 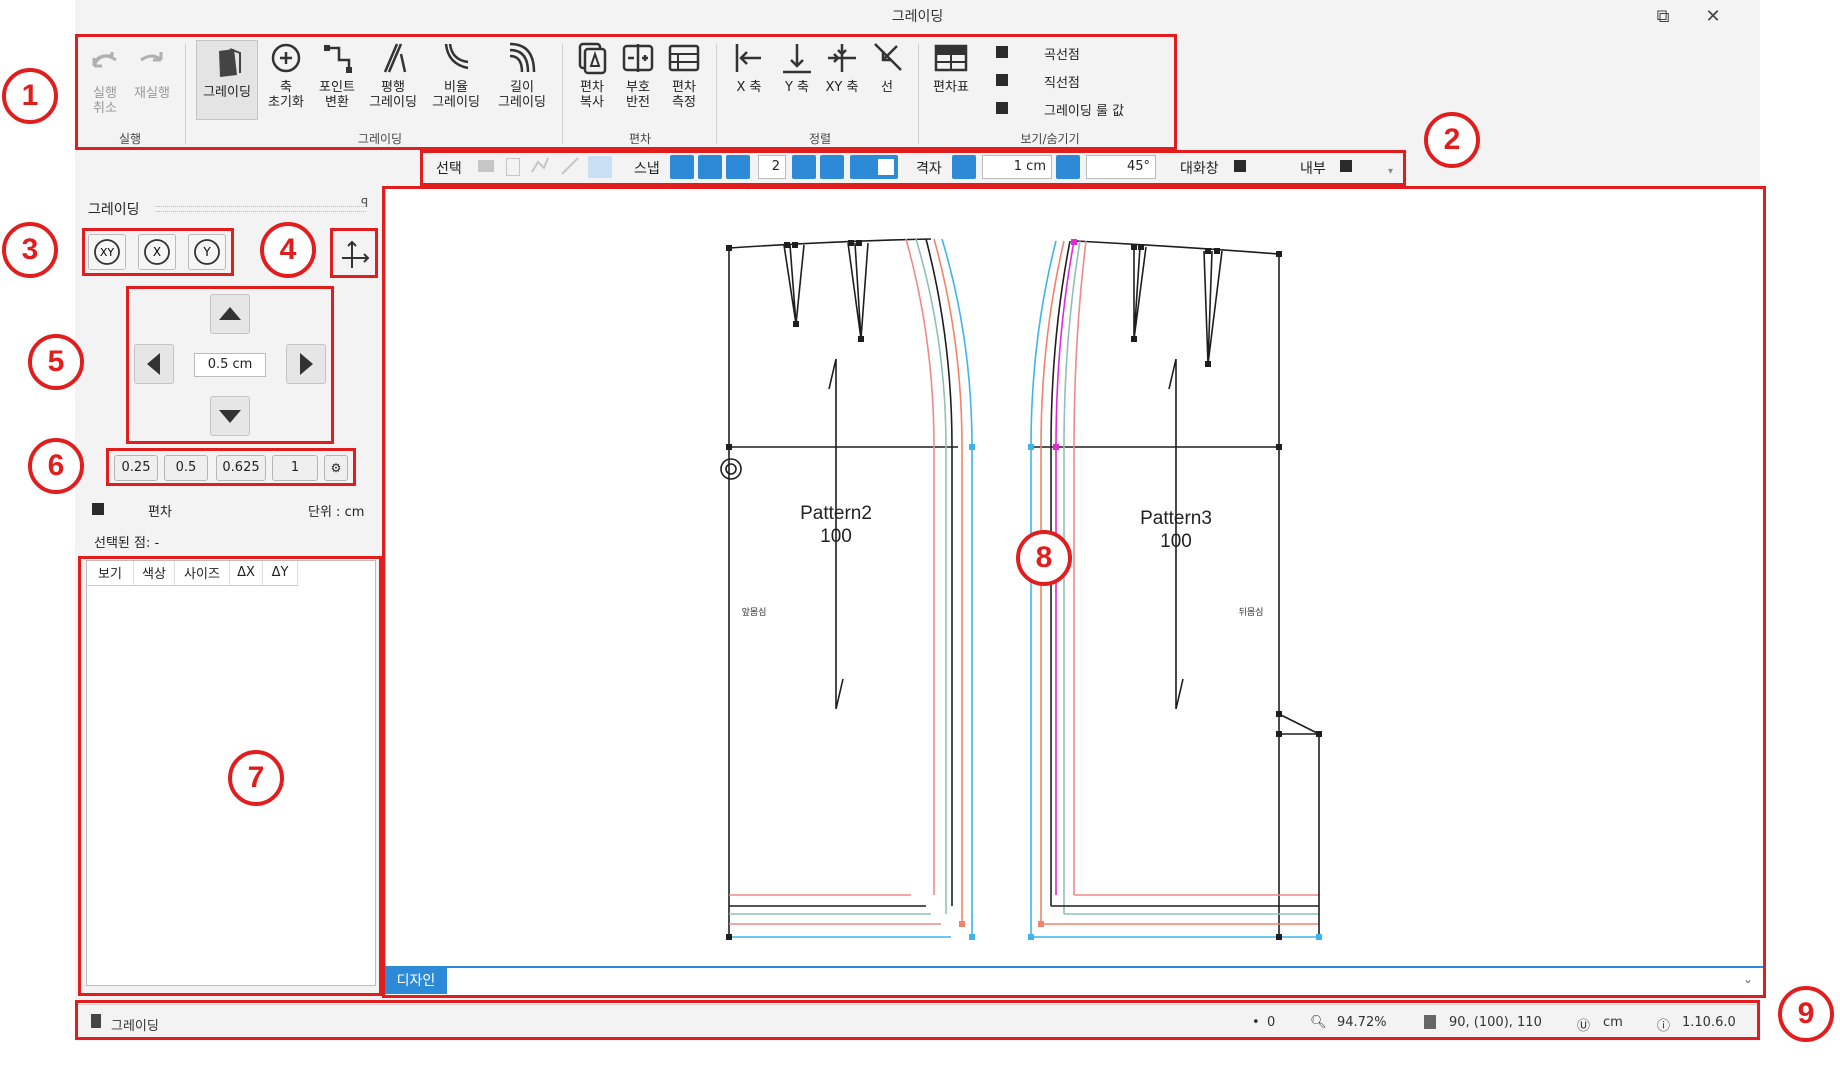 I want to click on restore-button: ⧉, so click(x=1663, y=17).